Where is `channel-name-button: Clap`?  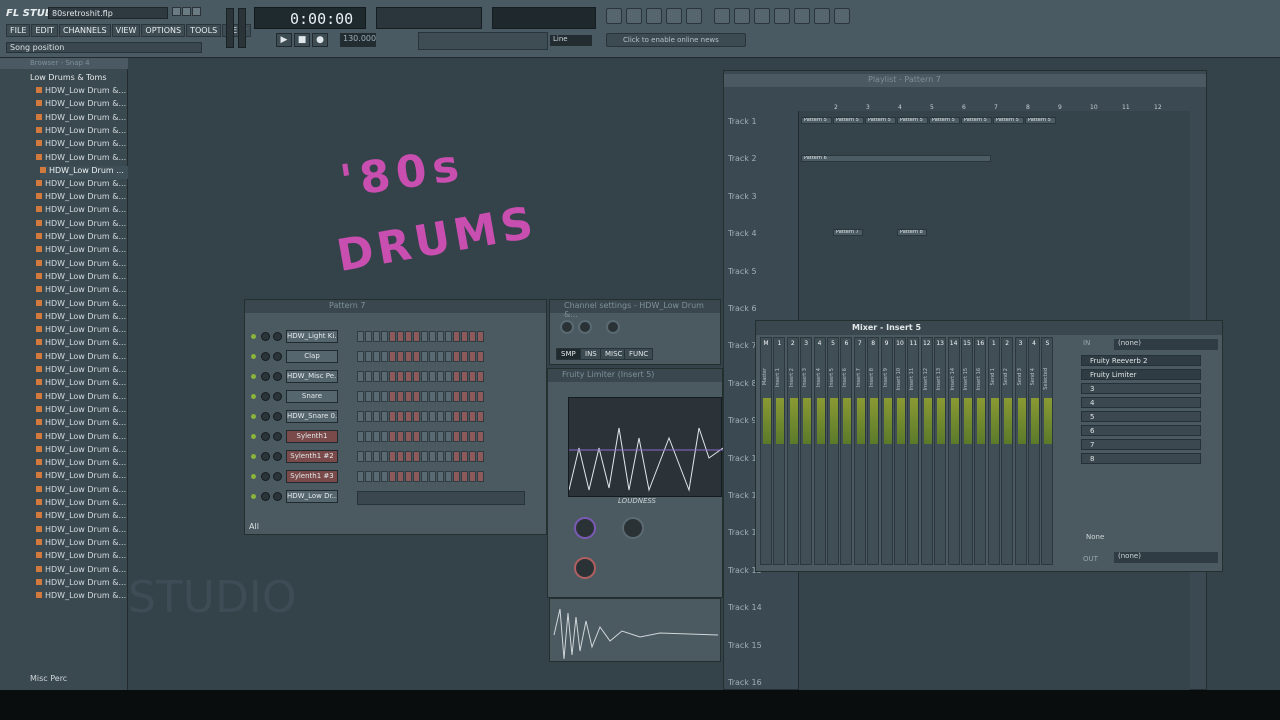 channel-name-button: Clap is located at coordinates (312, 356).